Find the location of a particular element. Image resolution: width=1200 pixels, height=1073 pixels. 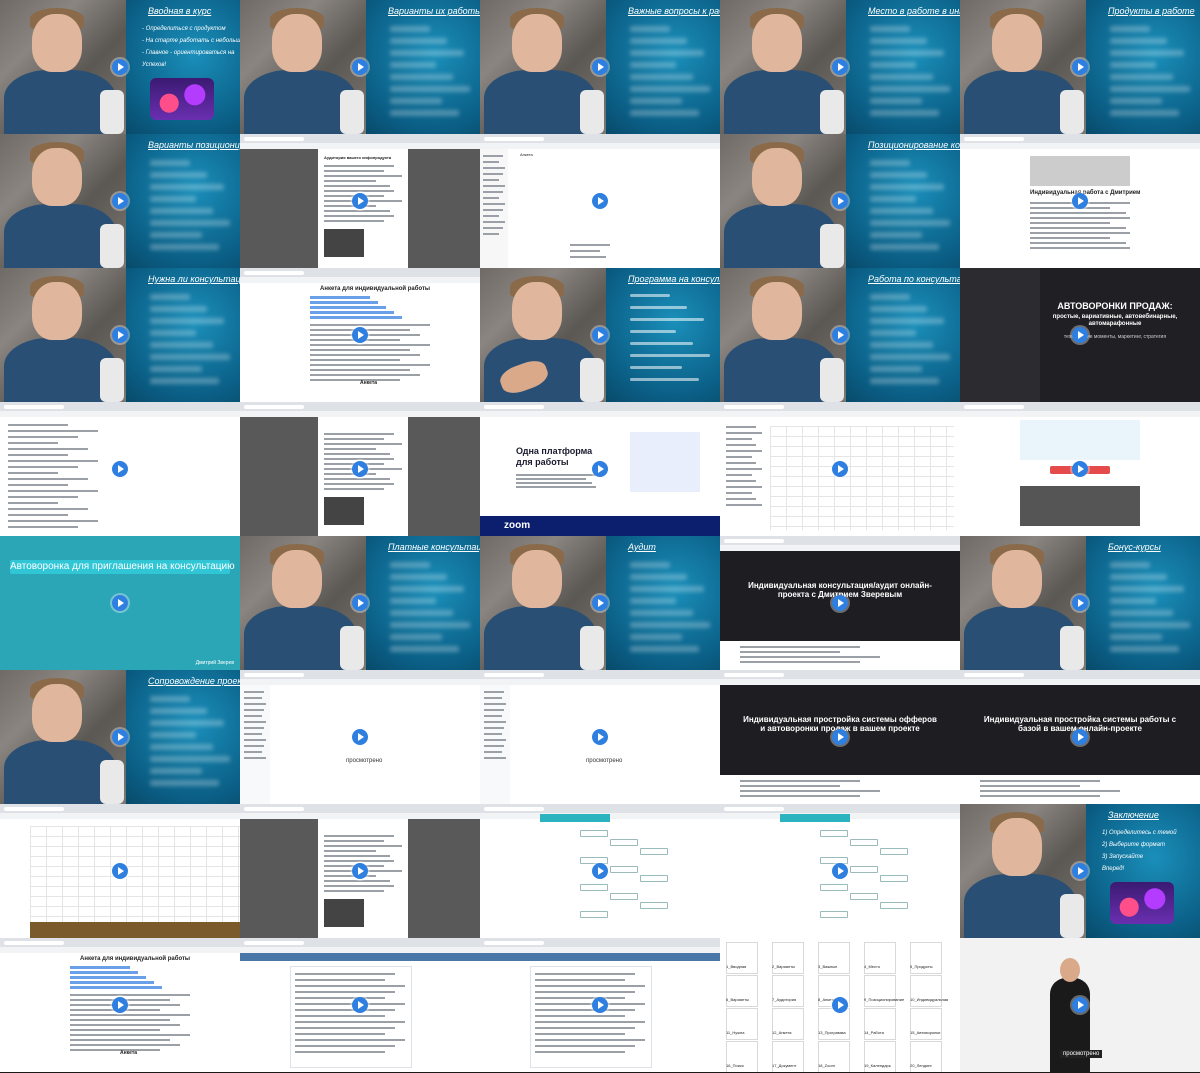

video-tile: Важные вопросы к работе is located at coordinates (600, 67).